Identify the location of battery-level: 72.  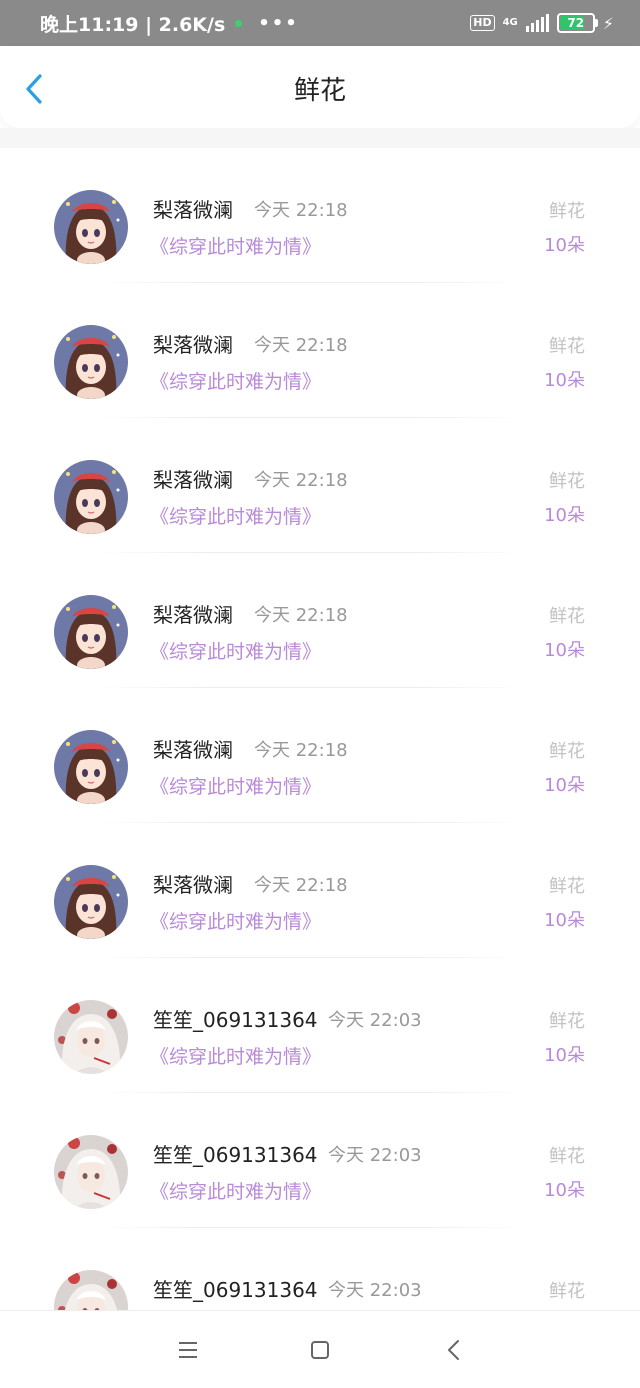
(576, 23).